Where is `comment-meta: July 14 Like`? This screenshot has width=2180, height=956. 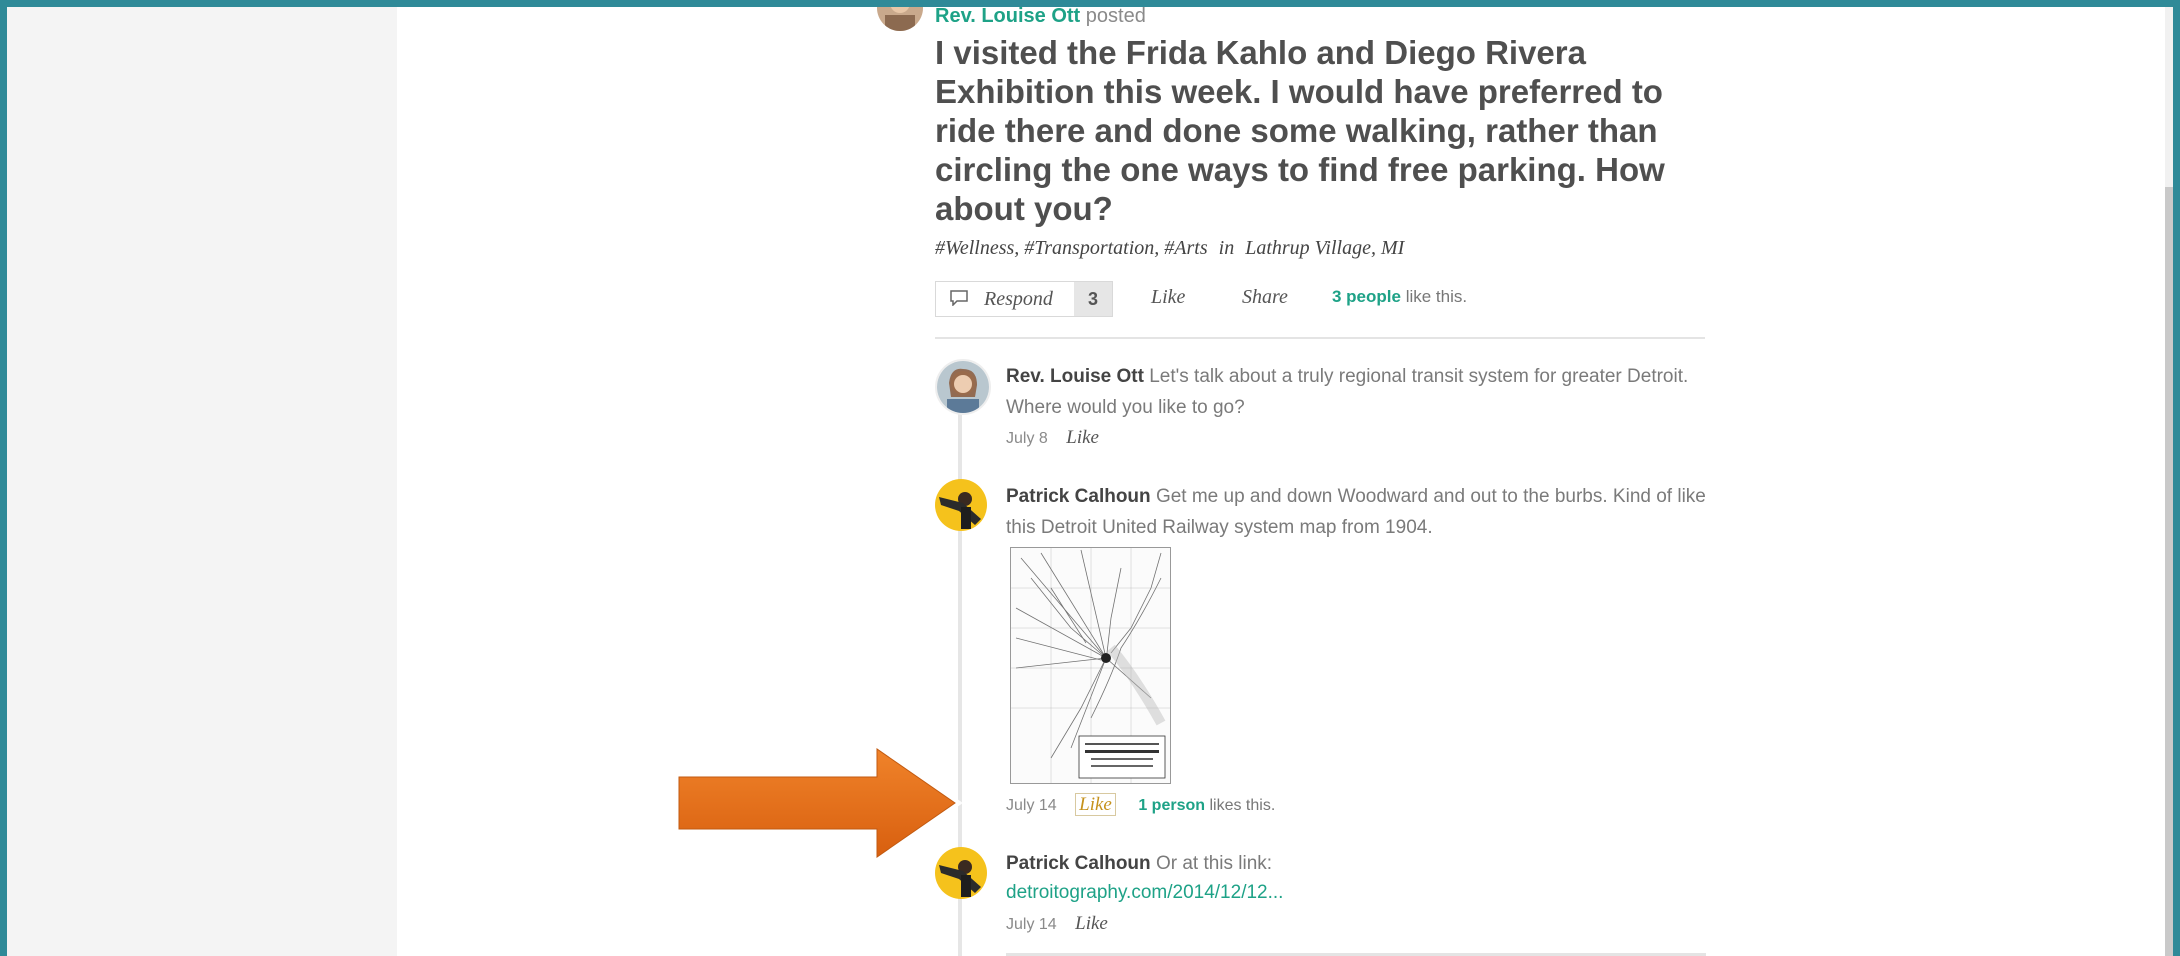 comment-meta: July 14 Like is located at coordinates (1057, 924).